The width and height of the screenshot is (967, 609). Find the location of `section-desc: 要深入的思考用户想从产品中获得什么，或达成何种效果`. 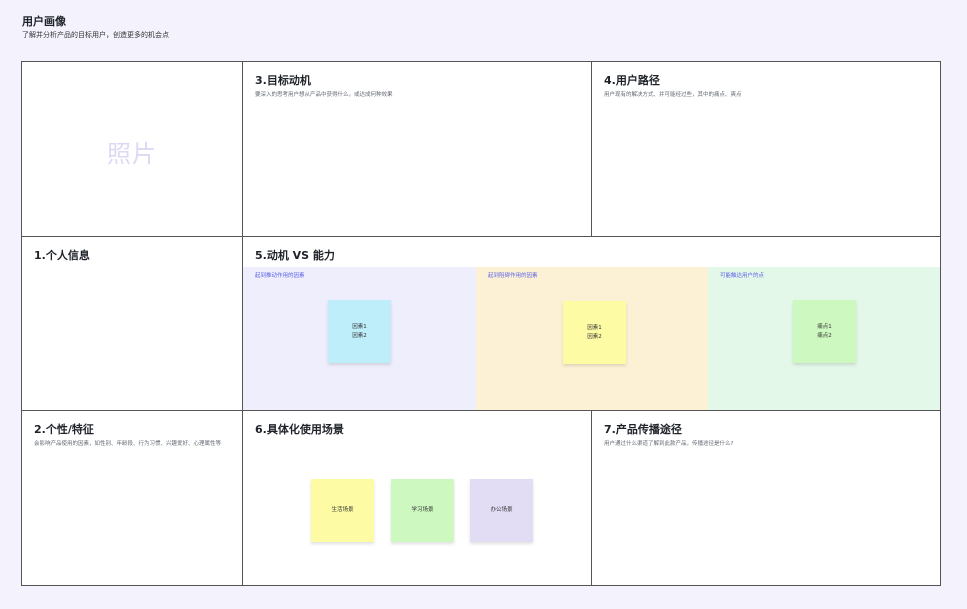

section-desc: 要深入的思考用户想从产品中获得什么，或达成何种效果 is located at coordinates (324, 95).